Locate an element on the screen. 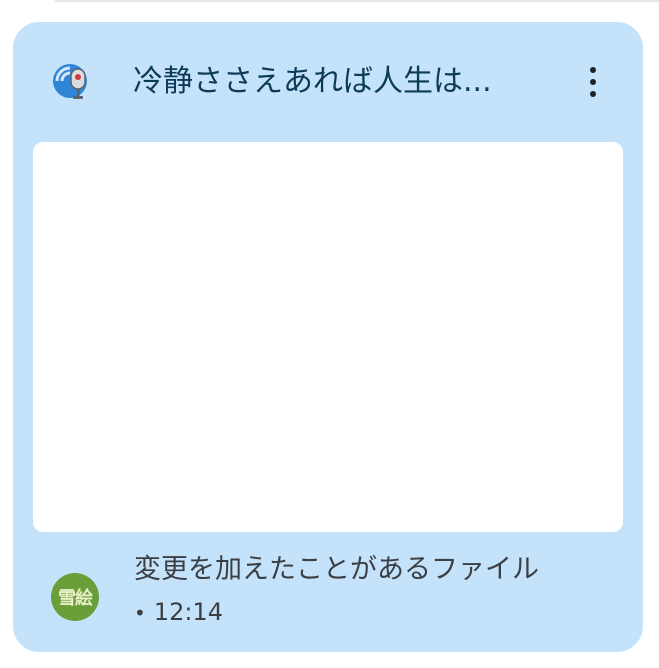 This screenshot has width=659, height=668. more-options-button is located at coordinates (593, 82).